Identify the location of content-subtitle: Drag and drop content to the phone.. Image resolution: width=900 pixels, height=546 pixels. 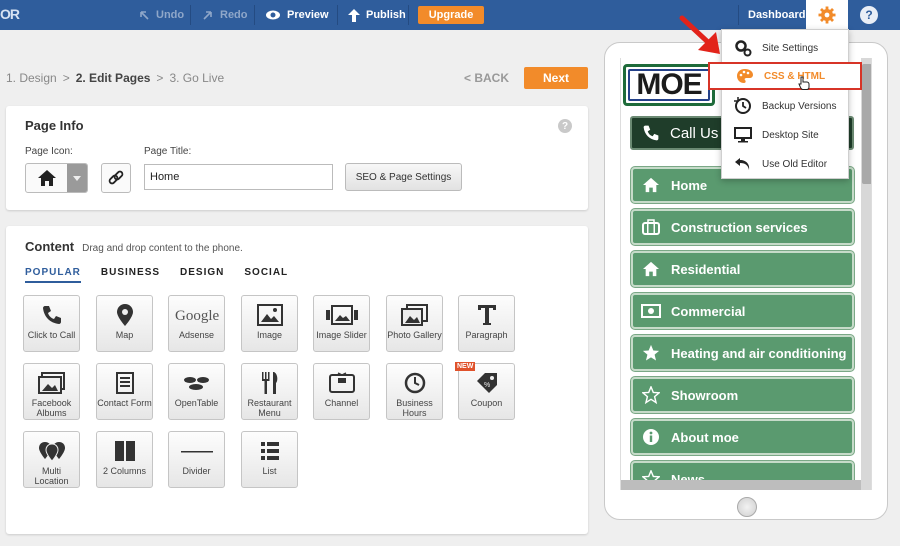
(162, 248).